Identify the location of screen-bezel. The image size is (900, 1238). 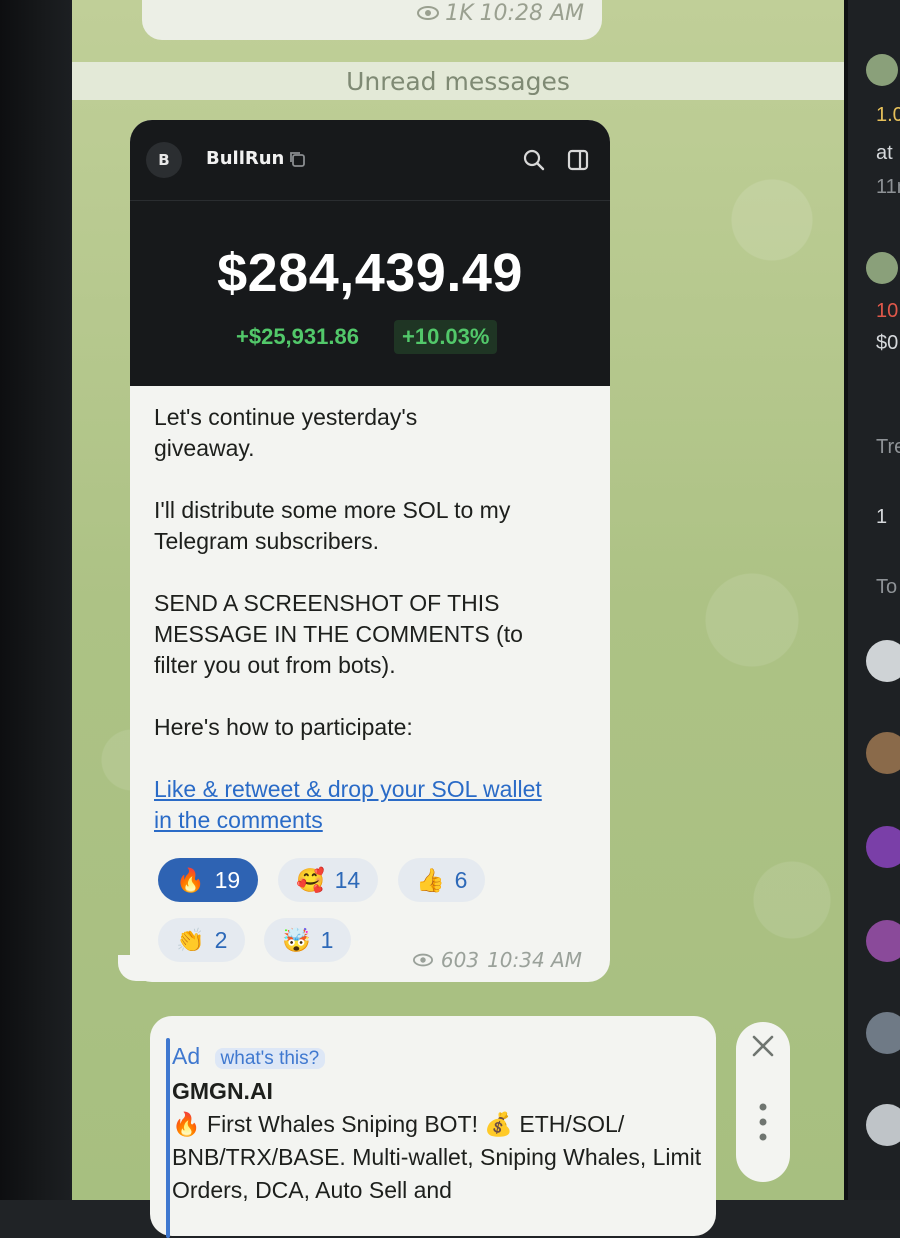
(36, 600).